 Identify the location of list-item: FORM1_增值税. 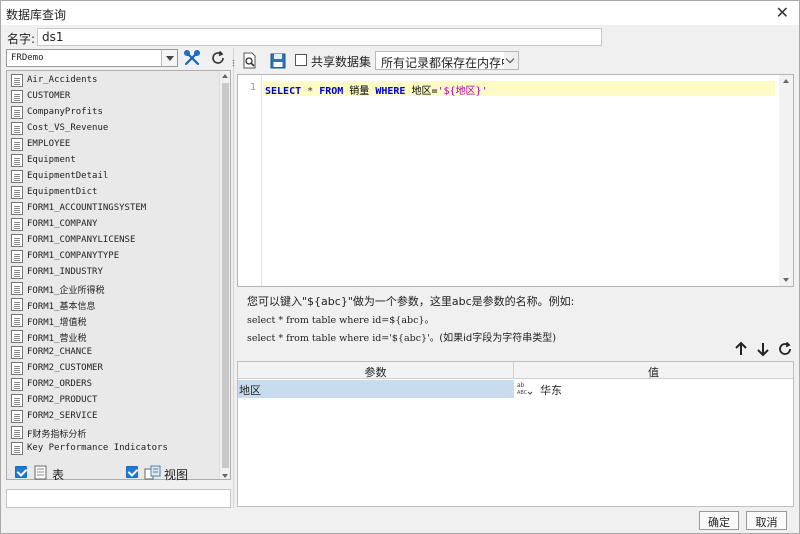
(115, 321).